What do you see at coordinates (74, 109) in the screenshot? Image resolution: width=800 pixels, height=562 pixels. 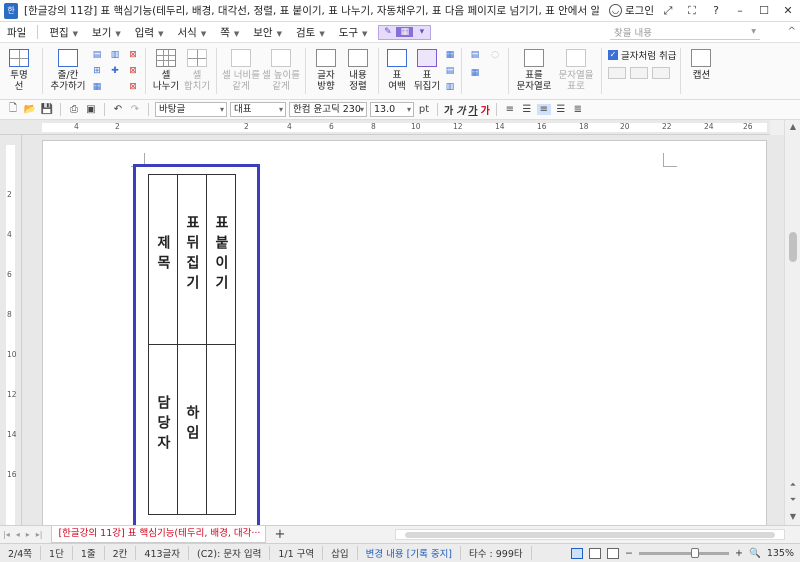 I see `print-icon: ⎙` at bounding box center [74, 109].